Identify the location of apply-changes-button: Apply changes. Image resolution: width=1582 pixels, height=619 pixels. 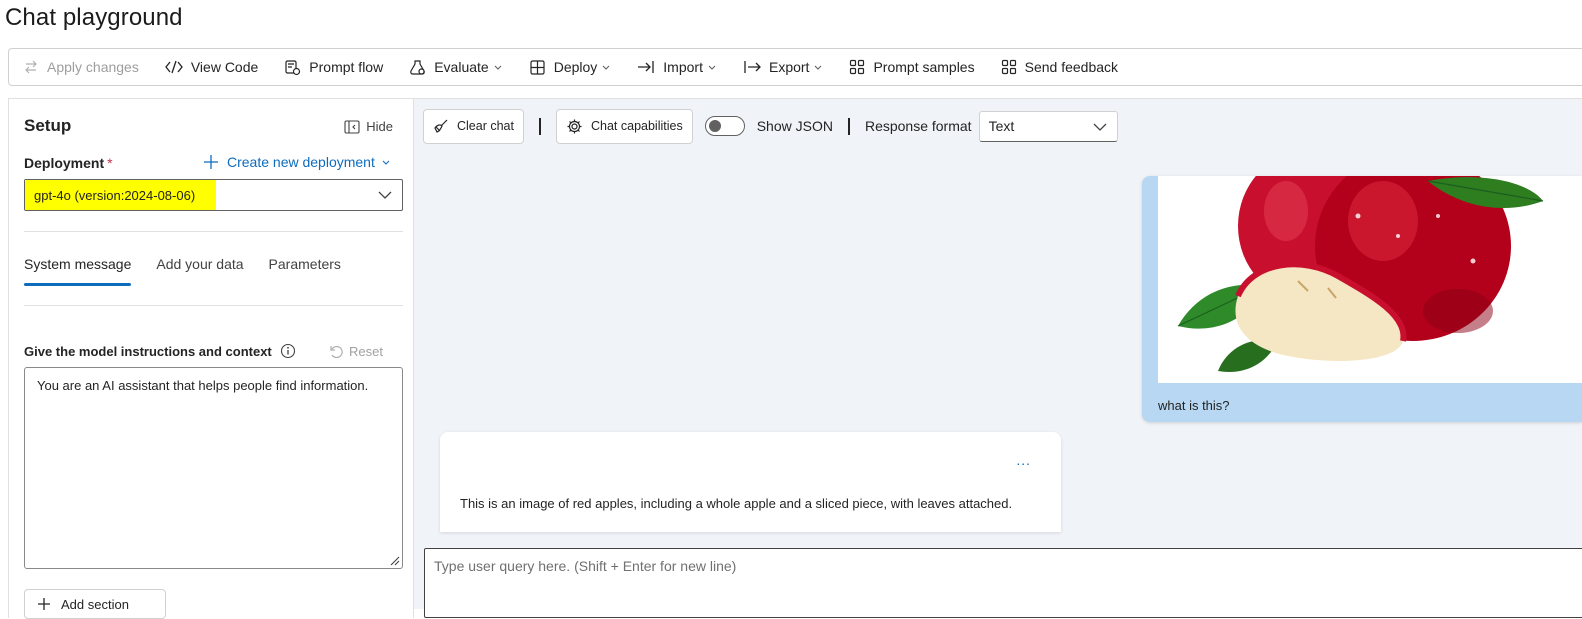
(81, 67).